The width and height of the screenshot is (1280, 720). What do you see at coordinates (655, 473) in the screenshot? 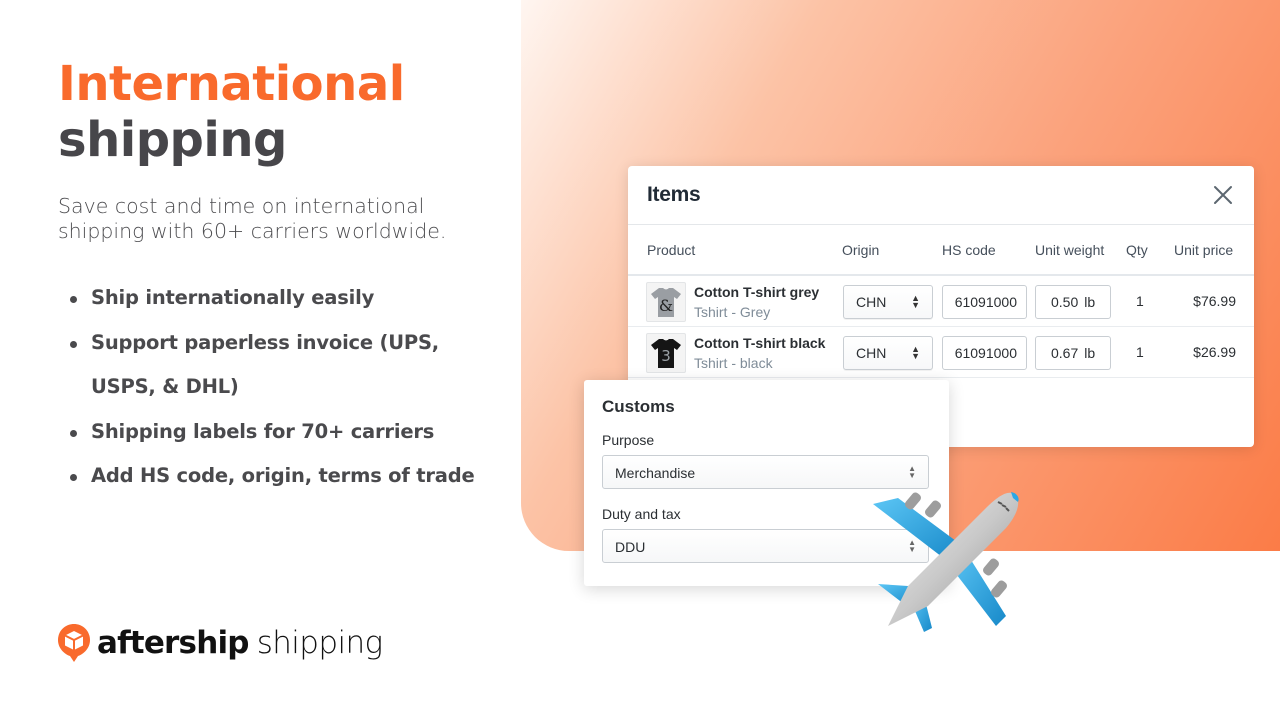
I see `purpose-value: Merchandise` at bounding box center [655, 473].